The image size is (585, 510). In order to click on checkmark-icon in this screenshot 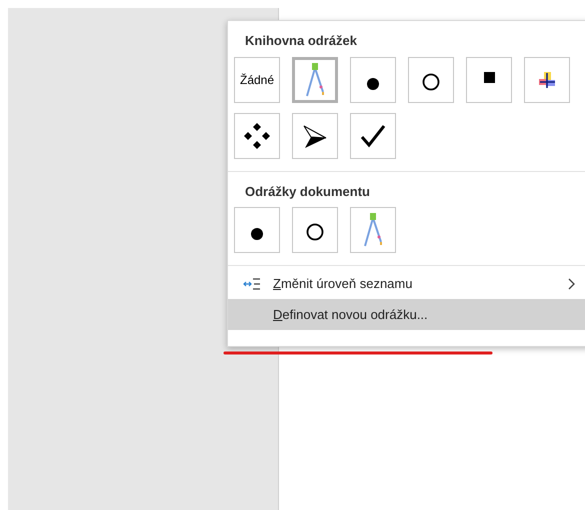, I will do `click(373, 135)`.